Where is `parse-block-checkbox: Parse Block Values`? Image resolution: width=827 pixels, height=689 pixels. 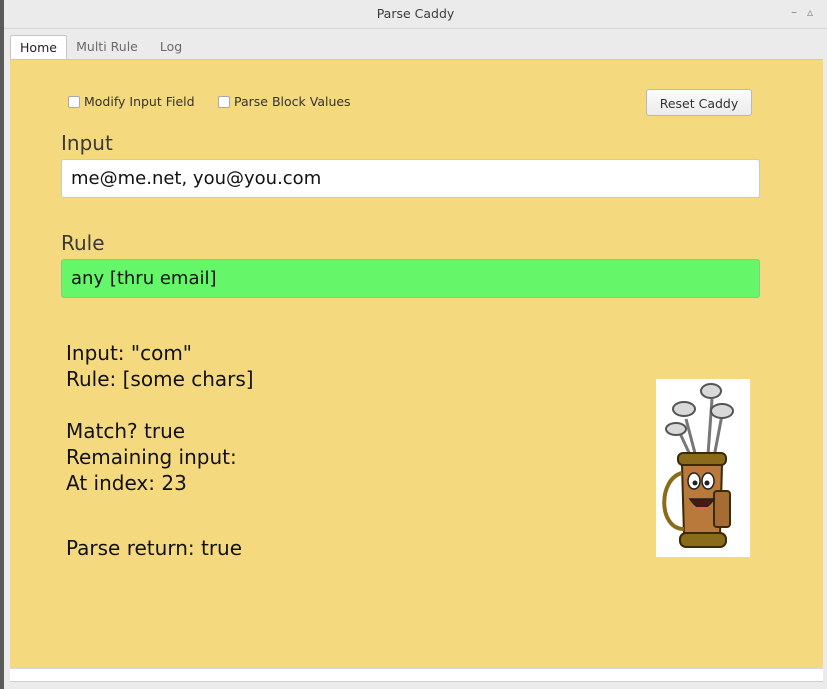
parse-block-checkbox: Parse Block Values is located at coordinates (284, 101).